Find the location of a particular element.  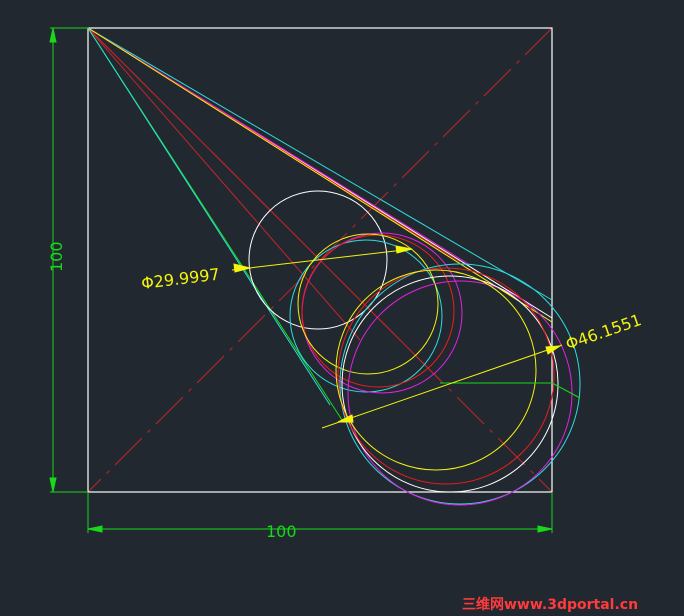

diameter-label-small: Φ29.9997 is located at coordinates (180, 279).